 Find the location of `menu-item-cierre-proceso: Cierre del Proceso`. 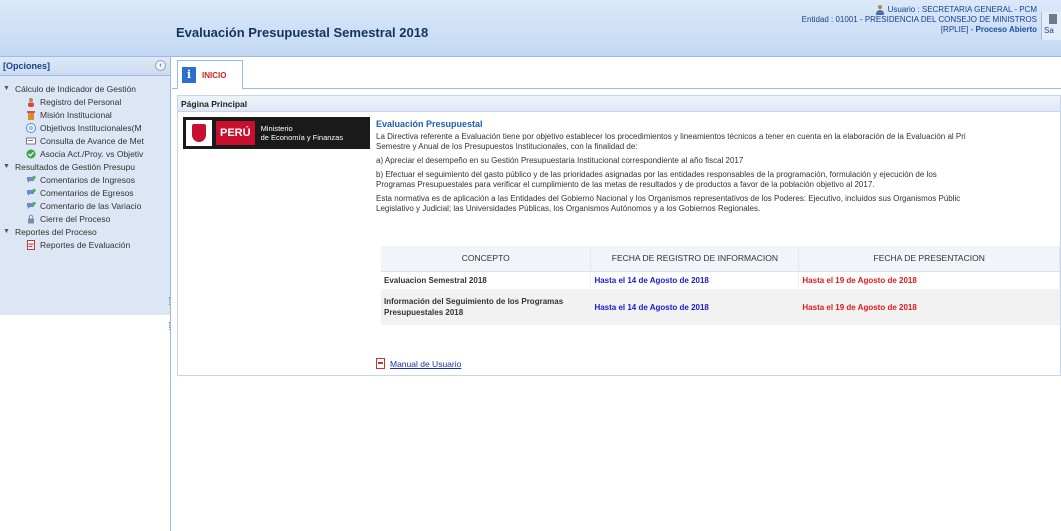

menu-item-cierre-proceso: Cierre del Proceso is located at coordinates (85, 218).